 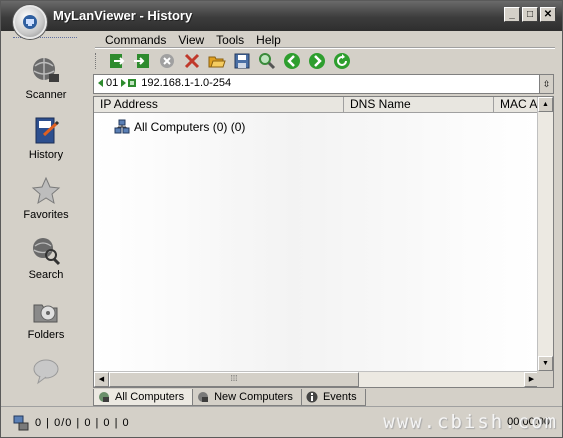 I want to click on tab-new-computers: New Computers, so click(x=247, y=397).